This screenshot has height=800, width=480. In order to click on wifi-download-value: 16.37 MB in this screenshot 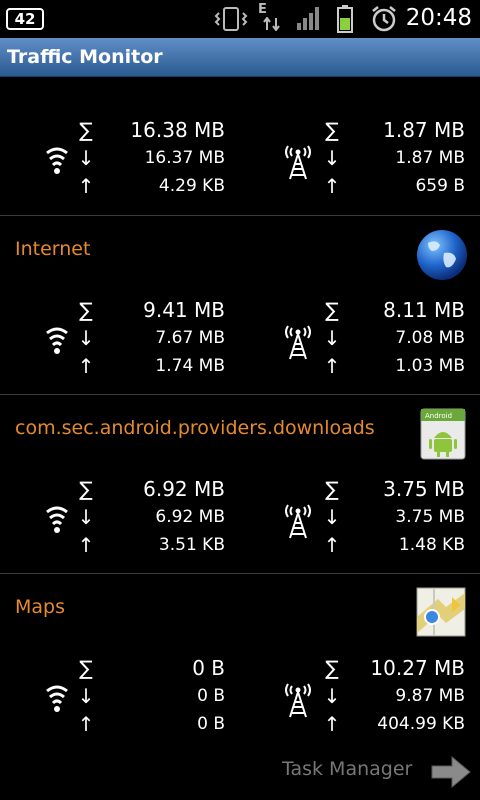, I will do `click(184, 158)`.